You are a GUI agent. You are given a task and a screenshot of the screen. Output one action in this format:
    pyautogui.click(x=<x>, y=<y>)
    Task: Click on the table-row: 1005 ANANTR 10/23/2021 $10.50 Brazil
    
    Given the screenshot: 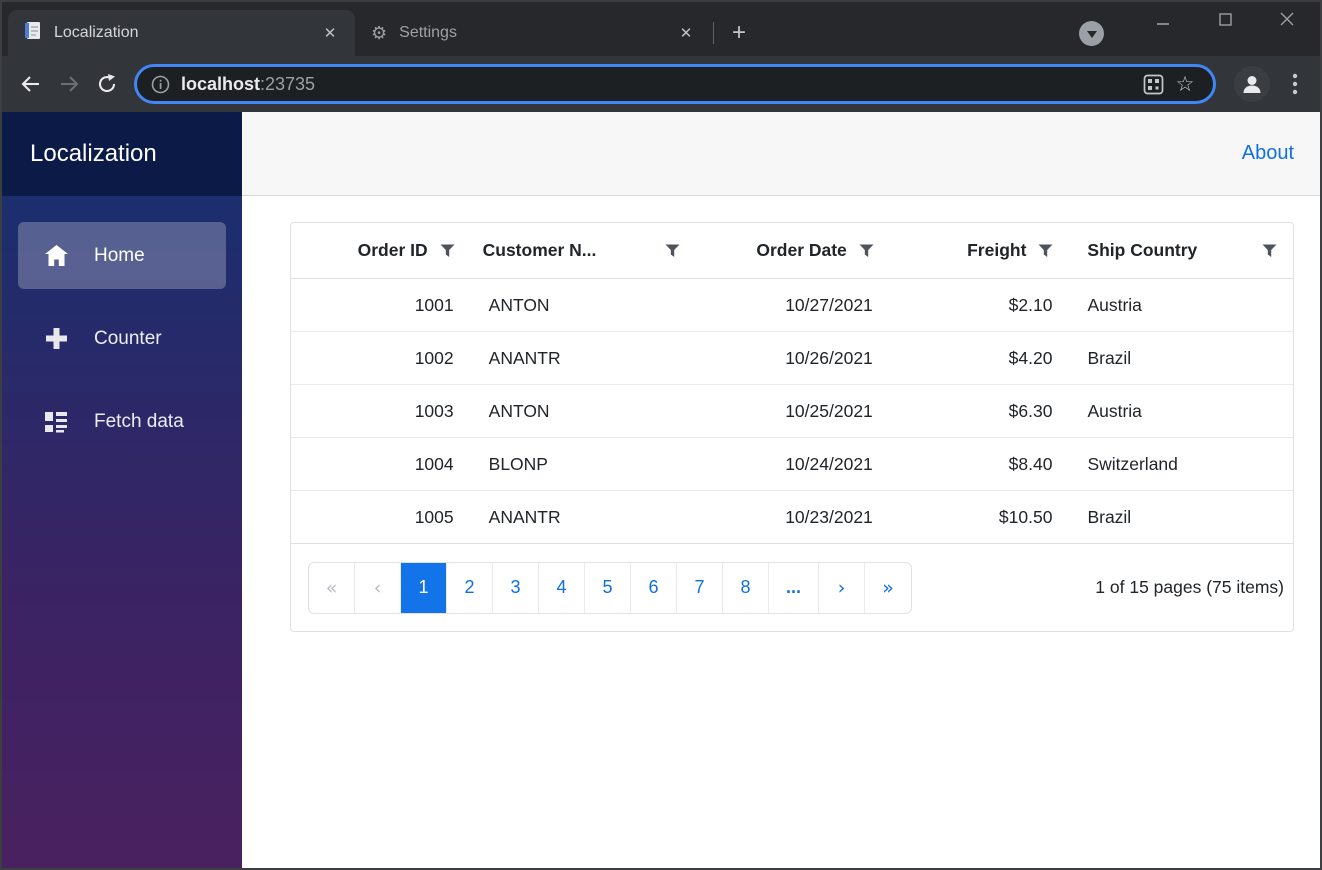 What is the action you would take?
    pyautogui.click(x=792, y=516)
    